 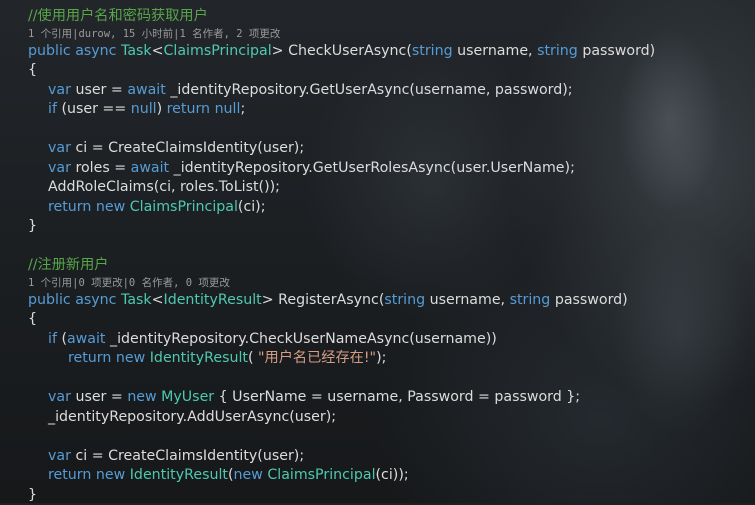 What do you see at coordinates (388, 283) in the screenshot?
I see `codelens-register: 1 个引用|0 项更改|0 名作者, 0 项更改` at bounding box center [388, 283].